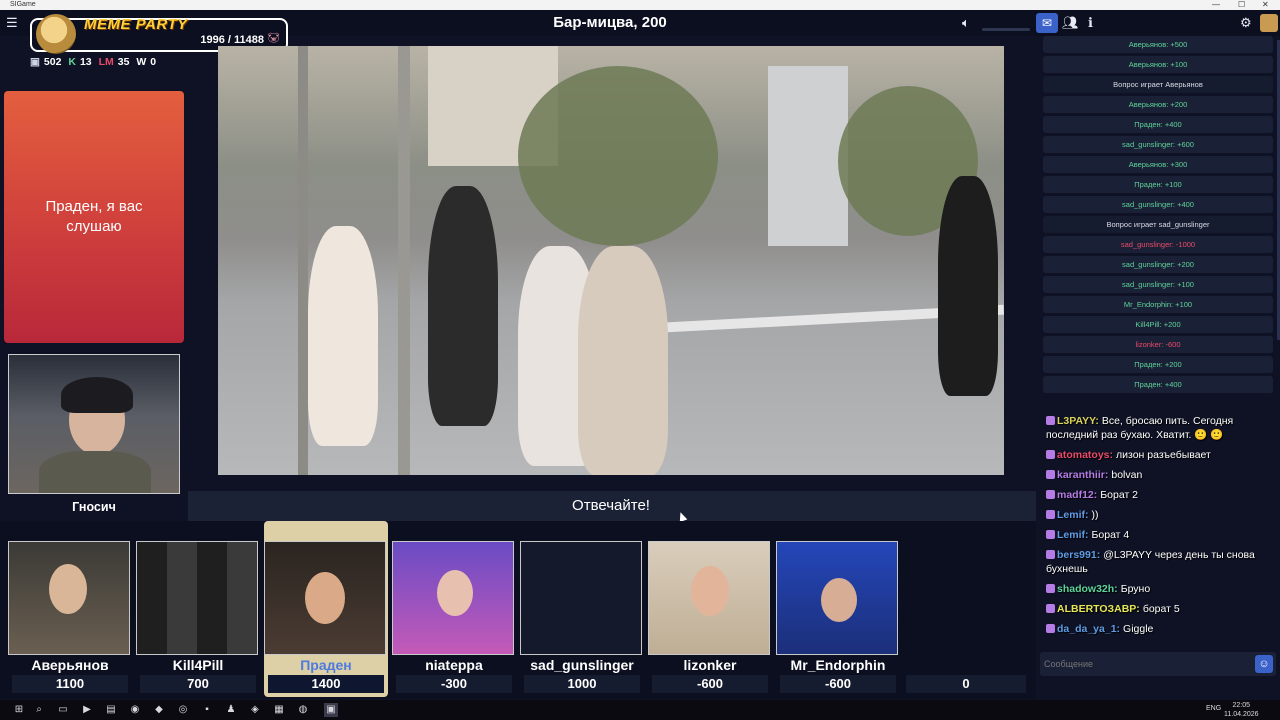  I want to click on chat-tab-button: ✉, so click(1047, 23).